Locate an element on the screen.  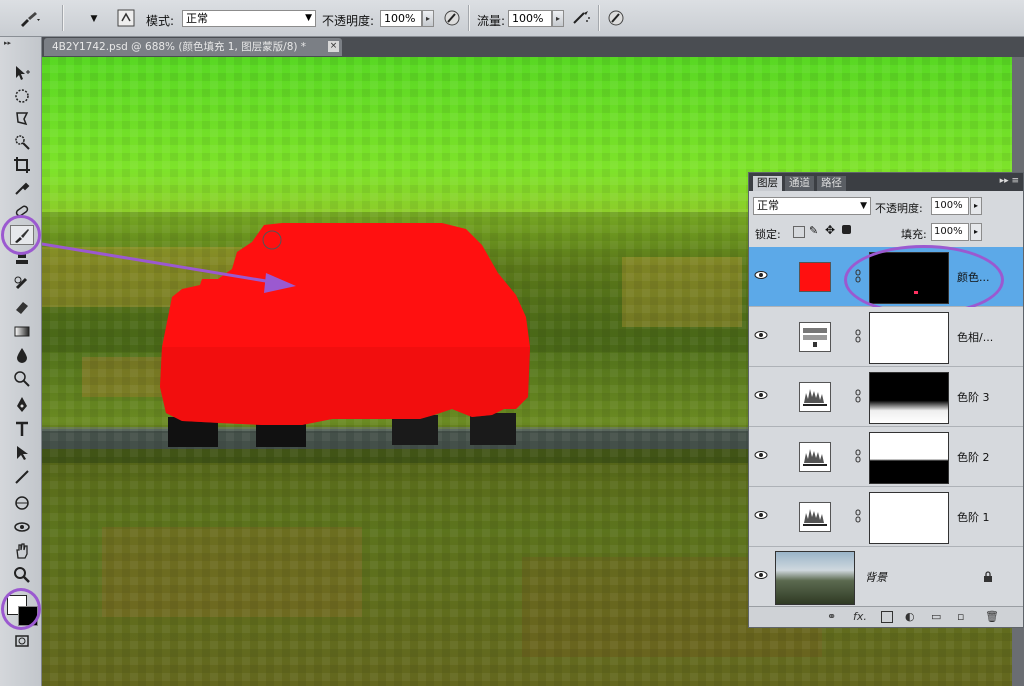
blend-row: 正常 ▼ 不透明度: 100% ▸ is located at coordinates (886, 207).